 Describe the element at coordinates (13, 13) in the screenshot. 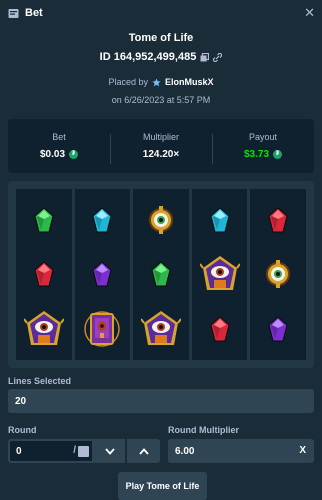

I see `bet-ticket-icon` at that location.